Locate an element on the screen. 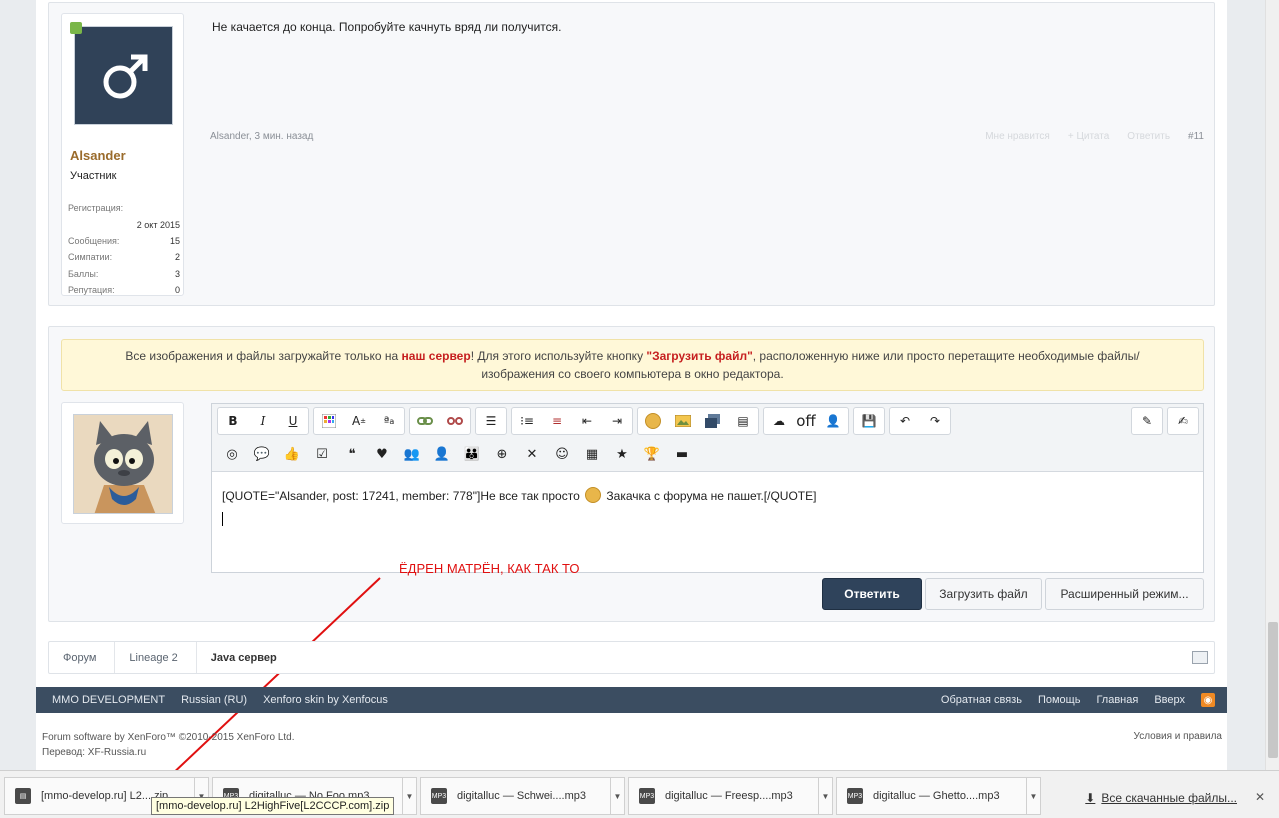 Image resolution: width=1279 pixels, height=818 pixels. cloud-icon: ☁ is located at coordinates (779, 421).